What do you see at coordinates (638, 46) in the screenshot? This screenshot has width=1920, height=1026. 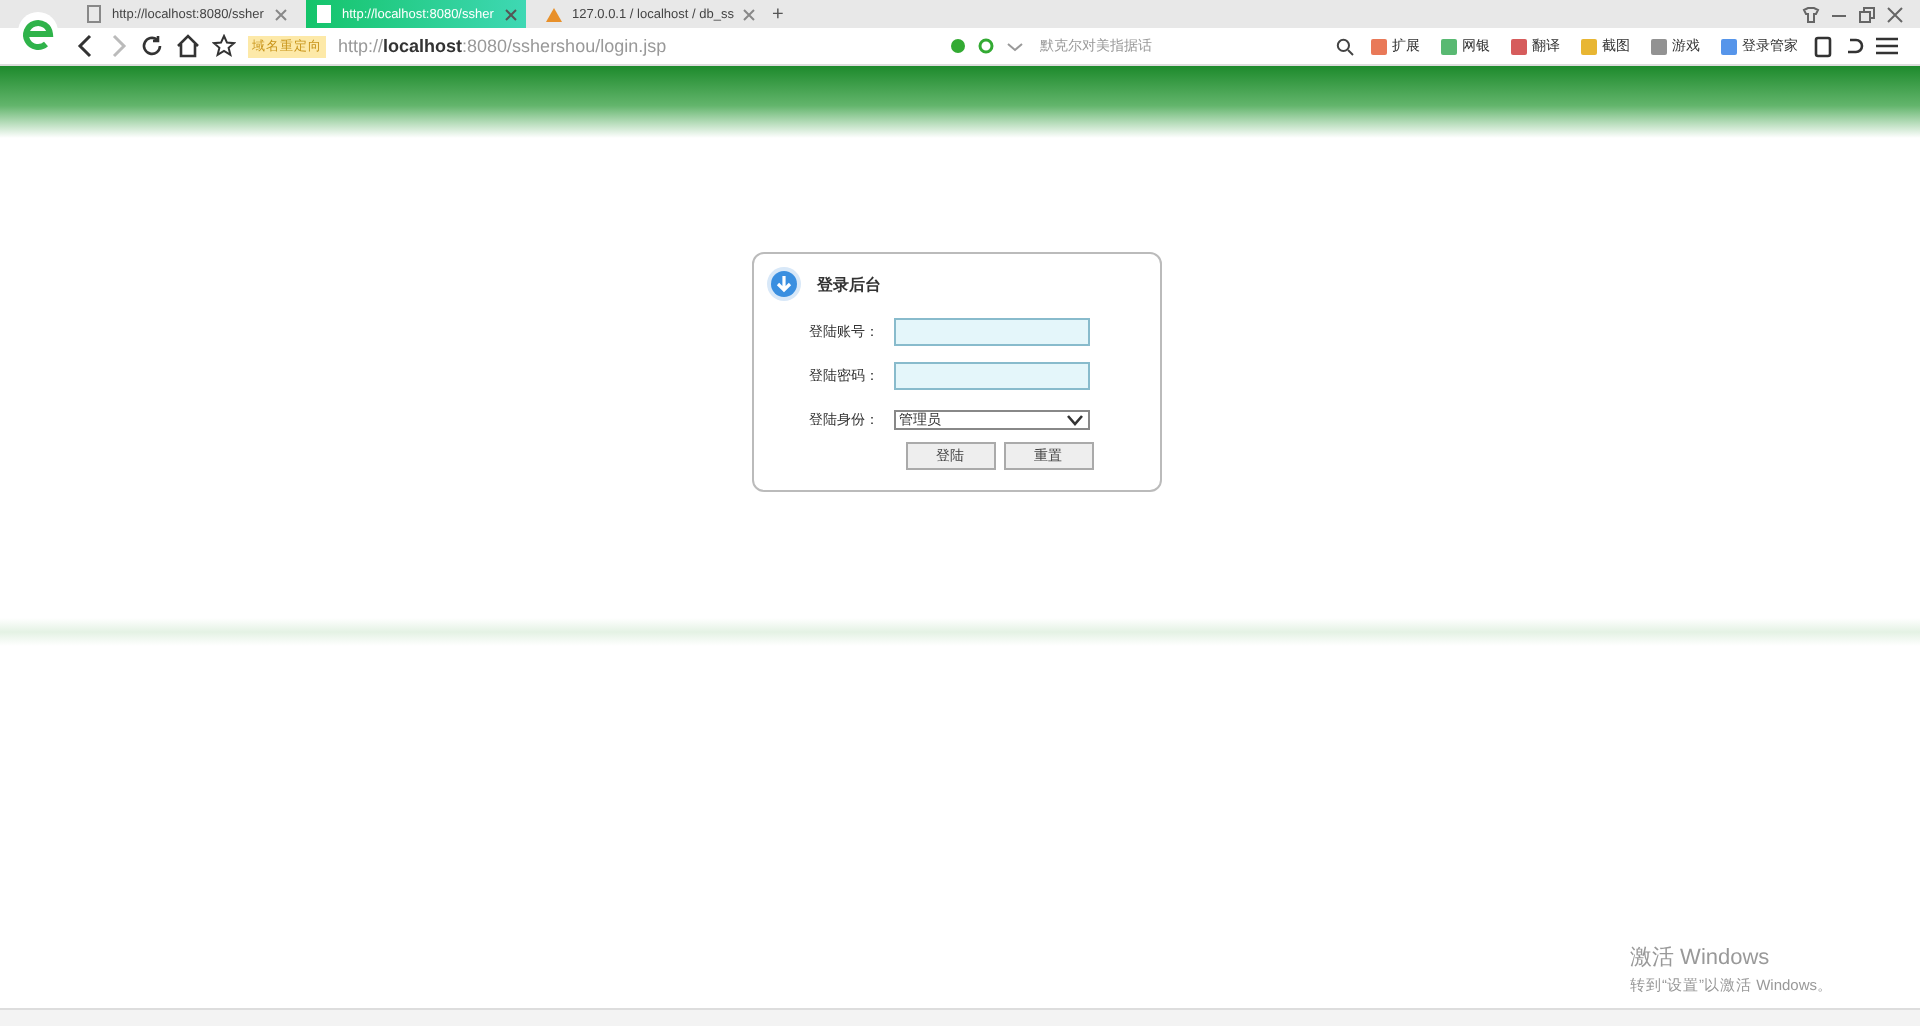 I see `address-field: http://localhost:8080/sshershou/login.jsp` at bounding box center [638, 46].